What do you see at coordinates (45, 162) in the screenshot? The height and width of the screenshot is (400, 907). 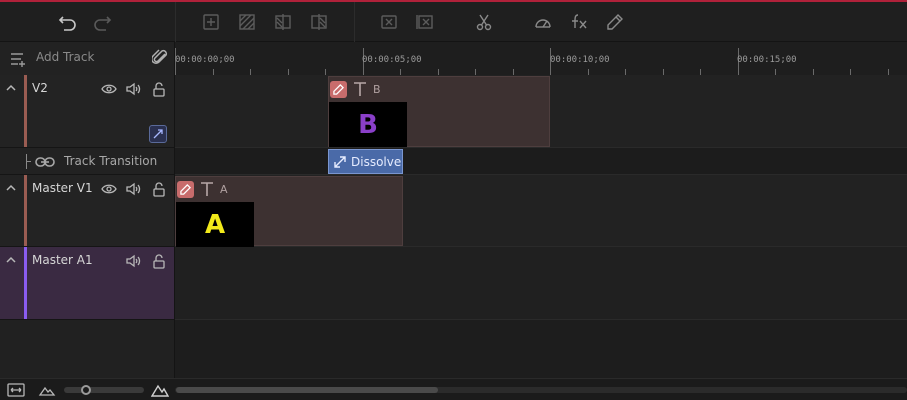 I see `link-icon` at bounding box center [45, 162].